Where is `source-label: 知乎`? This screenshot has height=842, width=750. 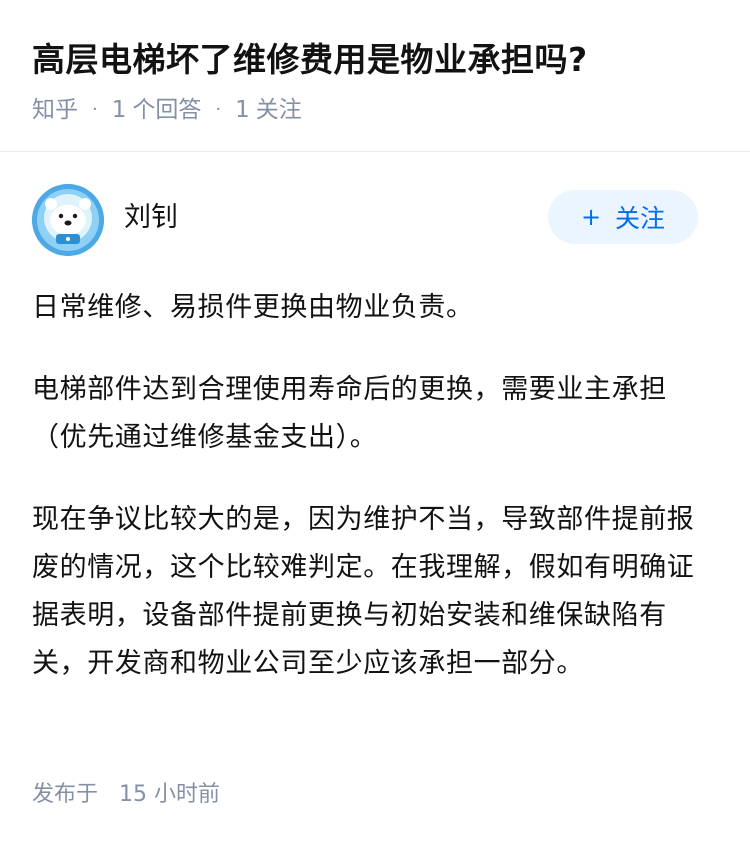
source-label: 知乎 is located at coordinates (55, 110).